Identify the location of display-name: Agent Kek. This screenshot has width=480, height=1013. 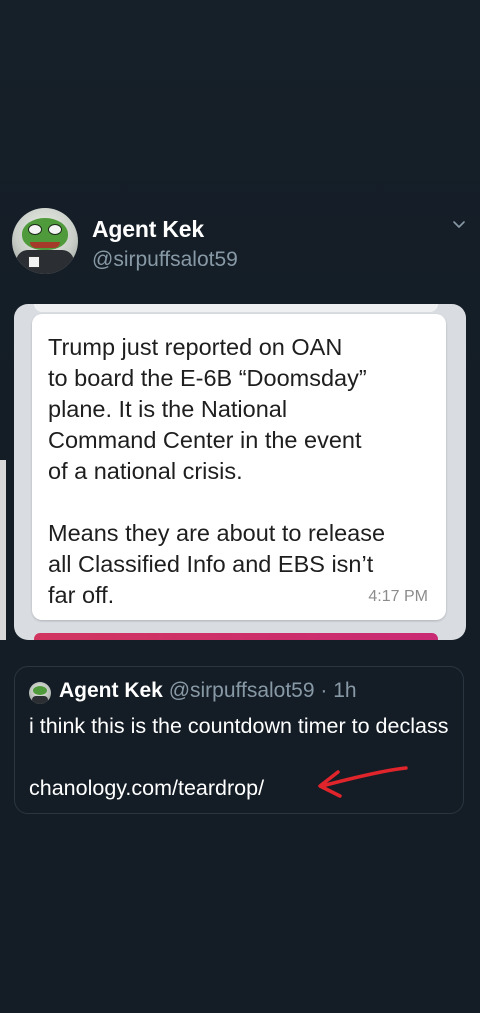
(148, 229).